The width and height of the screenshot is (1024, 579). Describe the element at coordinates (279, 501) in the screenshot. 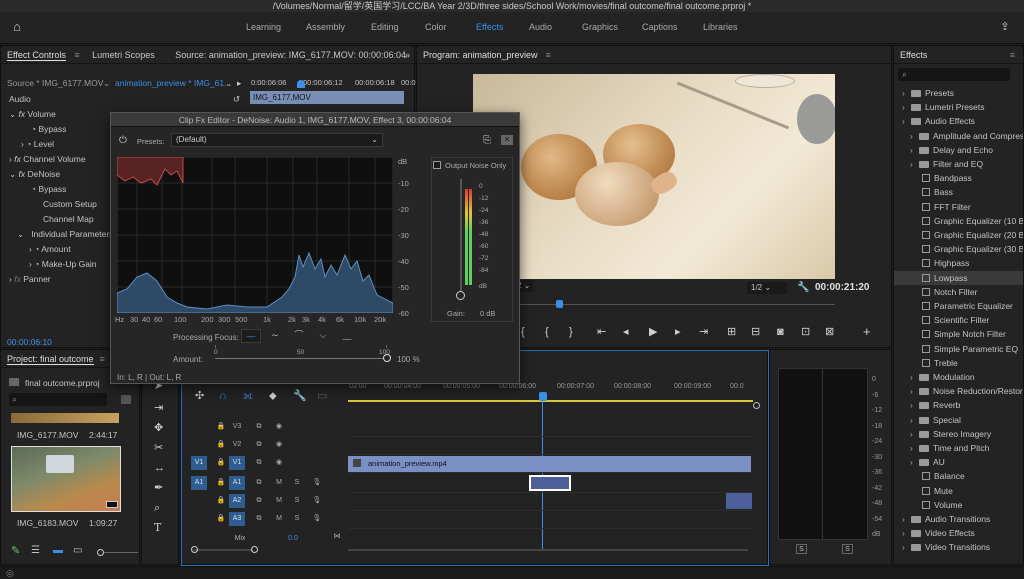

I see `mute-button: M` at that location.